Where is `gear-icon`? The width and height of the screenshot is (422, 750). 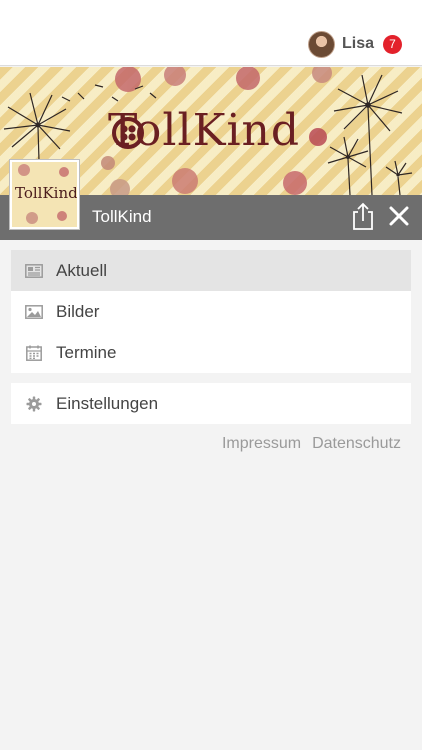 gear-icon is located at coordinates (34, 404).